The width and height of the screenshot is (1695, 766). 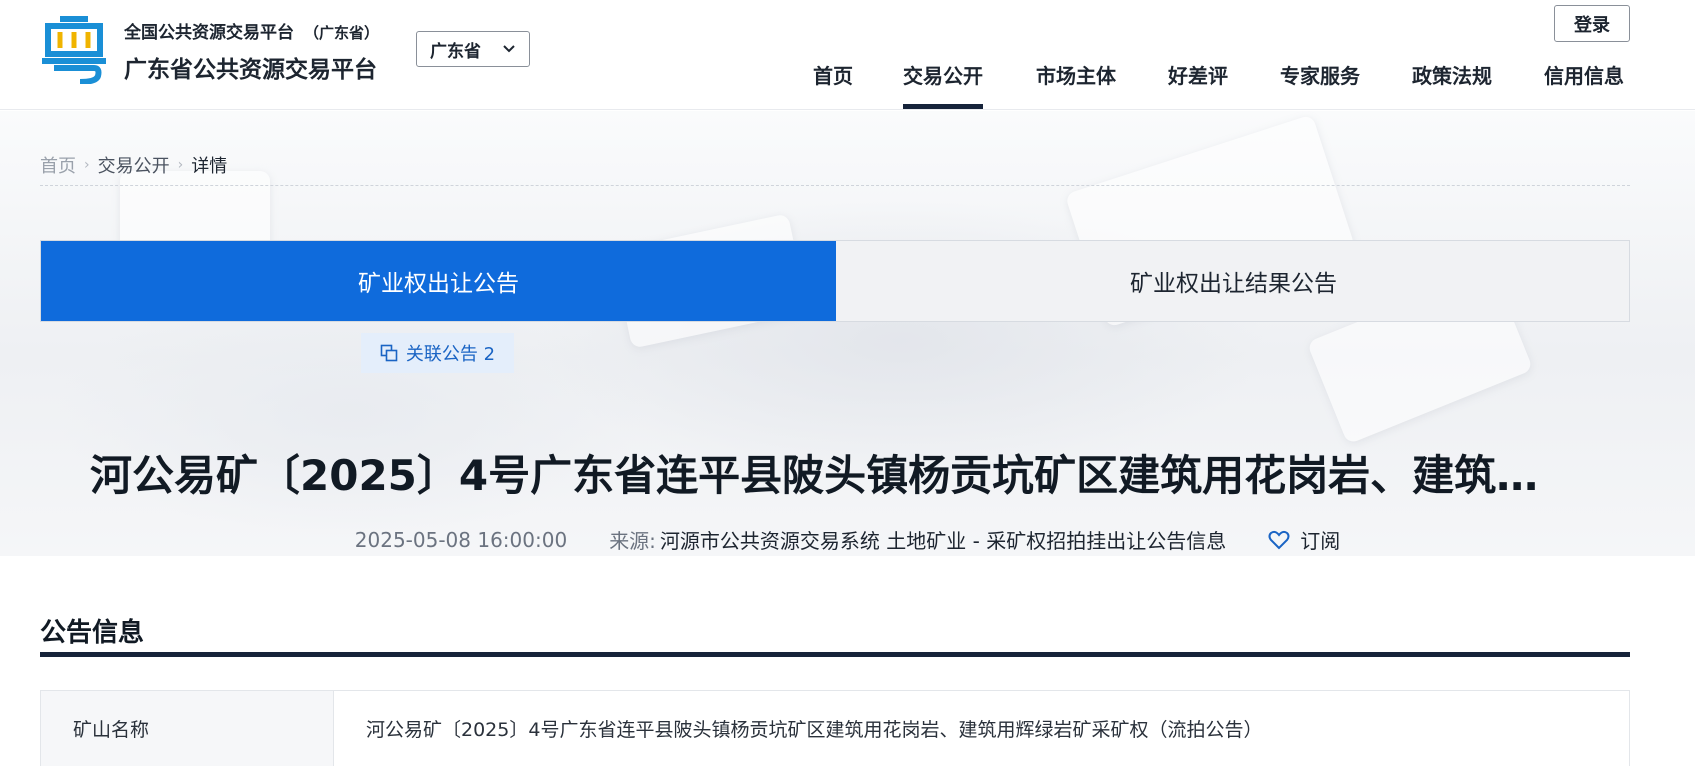 I want to click on source-value: 河源市公共资源交易系统 土地矿业 - 采矿权招拍挂出让公告信息, so click(x=943, y=541).